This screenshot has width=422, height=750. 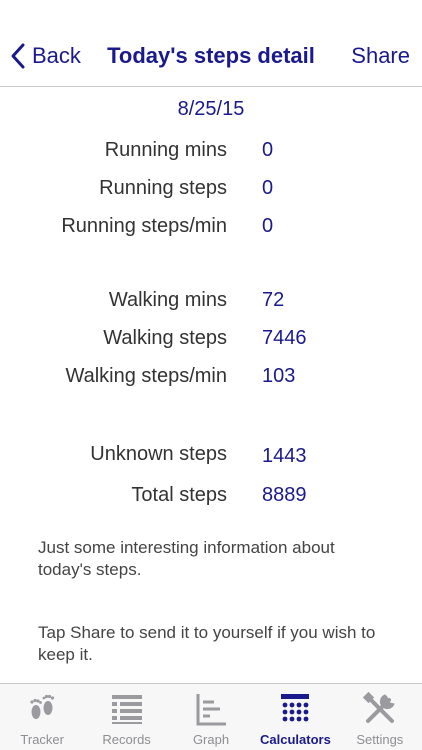 I want to click on stat-label: Walking steps, so click(x=165, y=338).